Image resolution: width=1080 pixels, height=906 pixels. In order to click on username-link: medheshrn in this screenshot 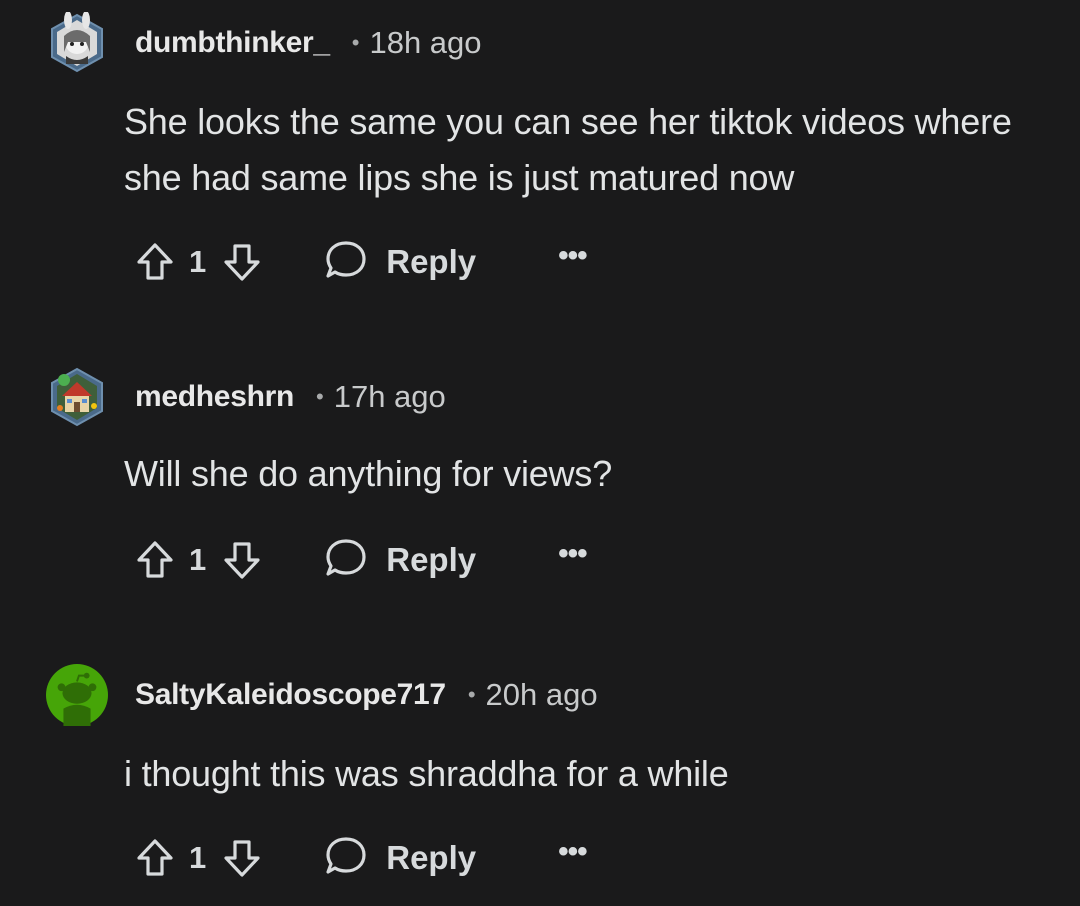, I will do `click(214, 397)`.